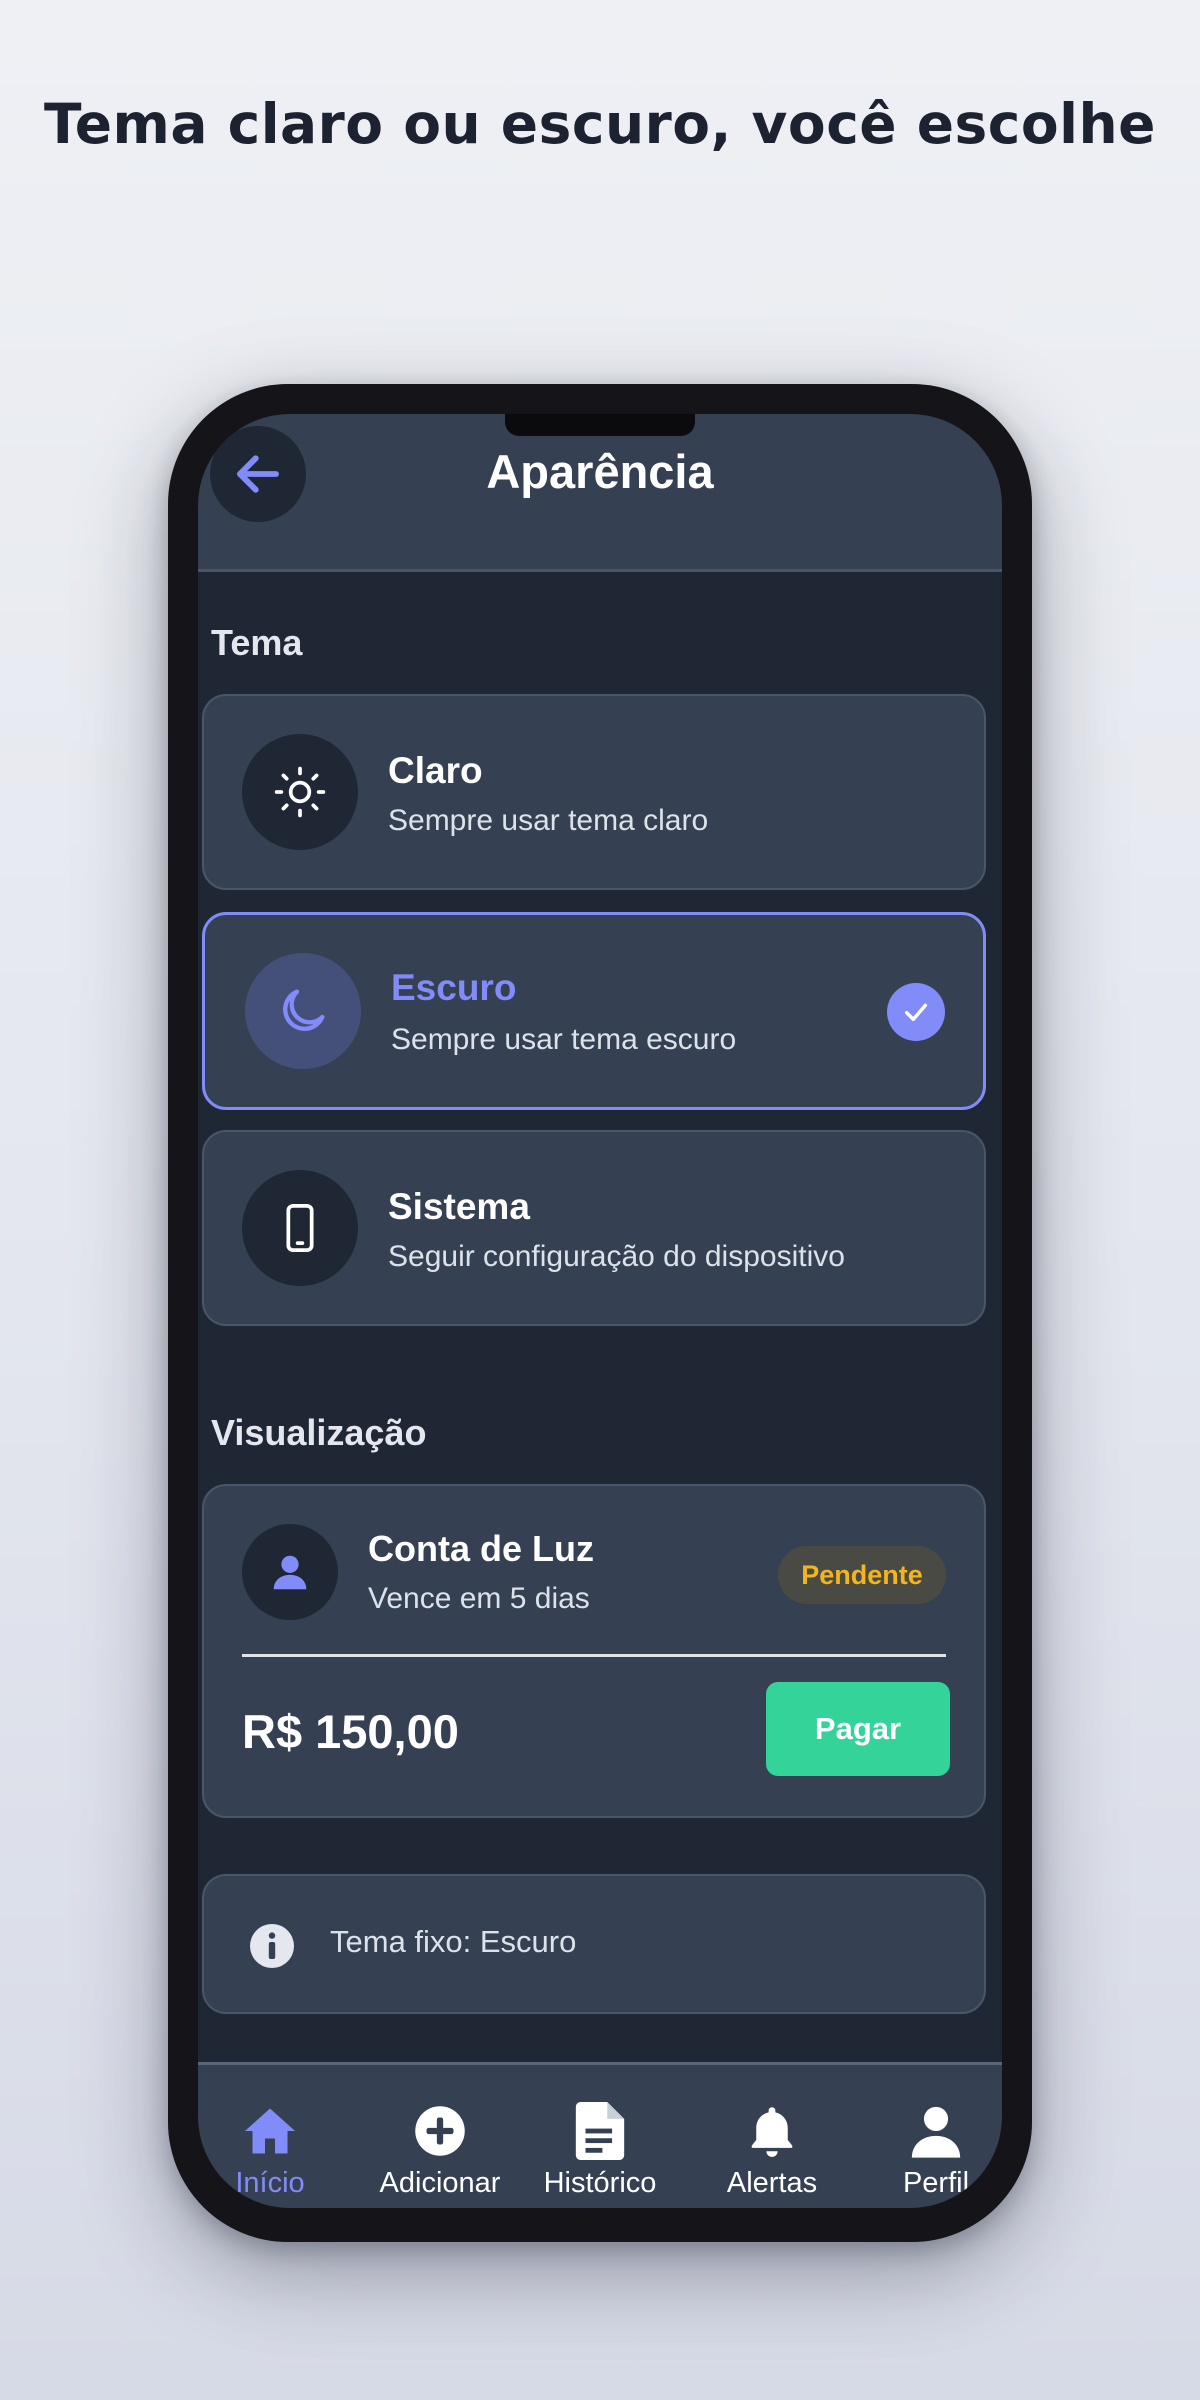 The height and width of the screenshot is (2400, 1200). I want to click on bell-icon, so click(772, 2132).